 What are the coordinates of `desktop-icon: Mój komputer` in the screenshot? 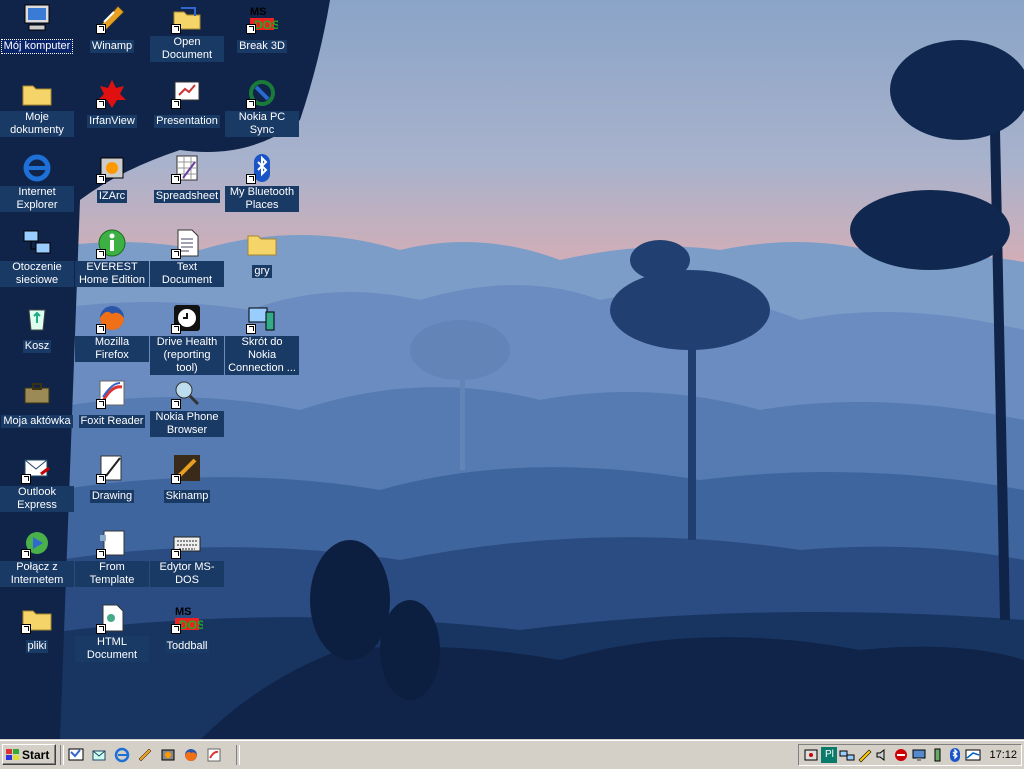 It's located at (37, 27).